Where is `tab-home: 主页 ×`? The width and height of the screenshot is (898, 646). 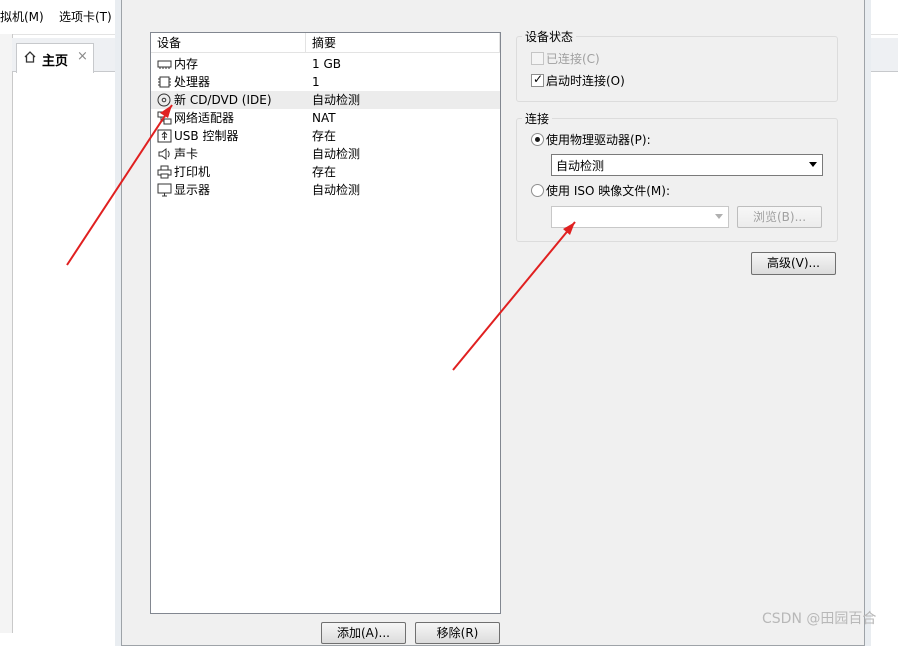 tab-home: 主页 × is located at coordinates (55, 58).